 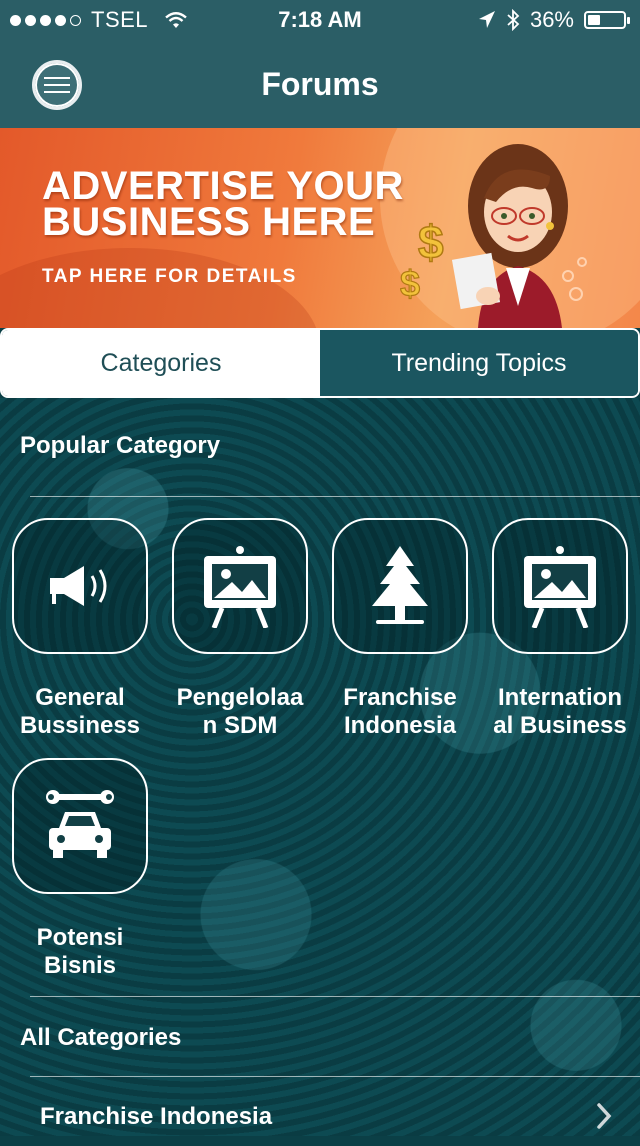 I want to click on all-categories-title: All Categories, so click(x=101, y=1037).